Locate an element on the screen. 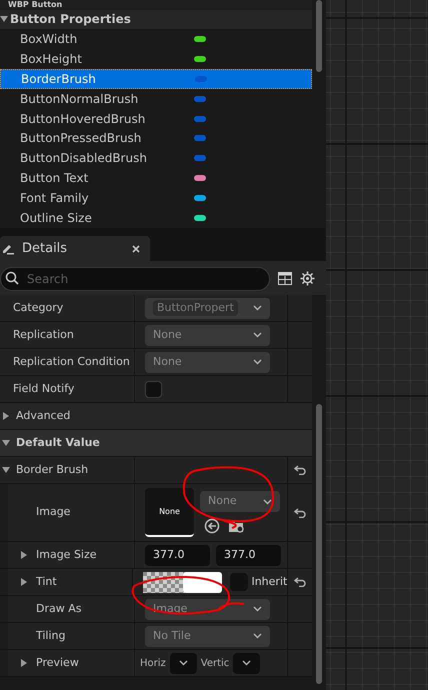 The height and width of the screenshot is (690, 428). property-label: Replication Condition is located at coordinates (71, 362).